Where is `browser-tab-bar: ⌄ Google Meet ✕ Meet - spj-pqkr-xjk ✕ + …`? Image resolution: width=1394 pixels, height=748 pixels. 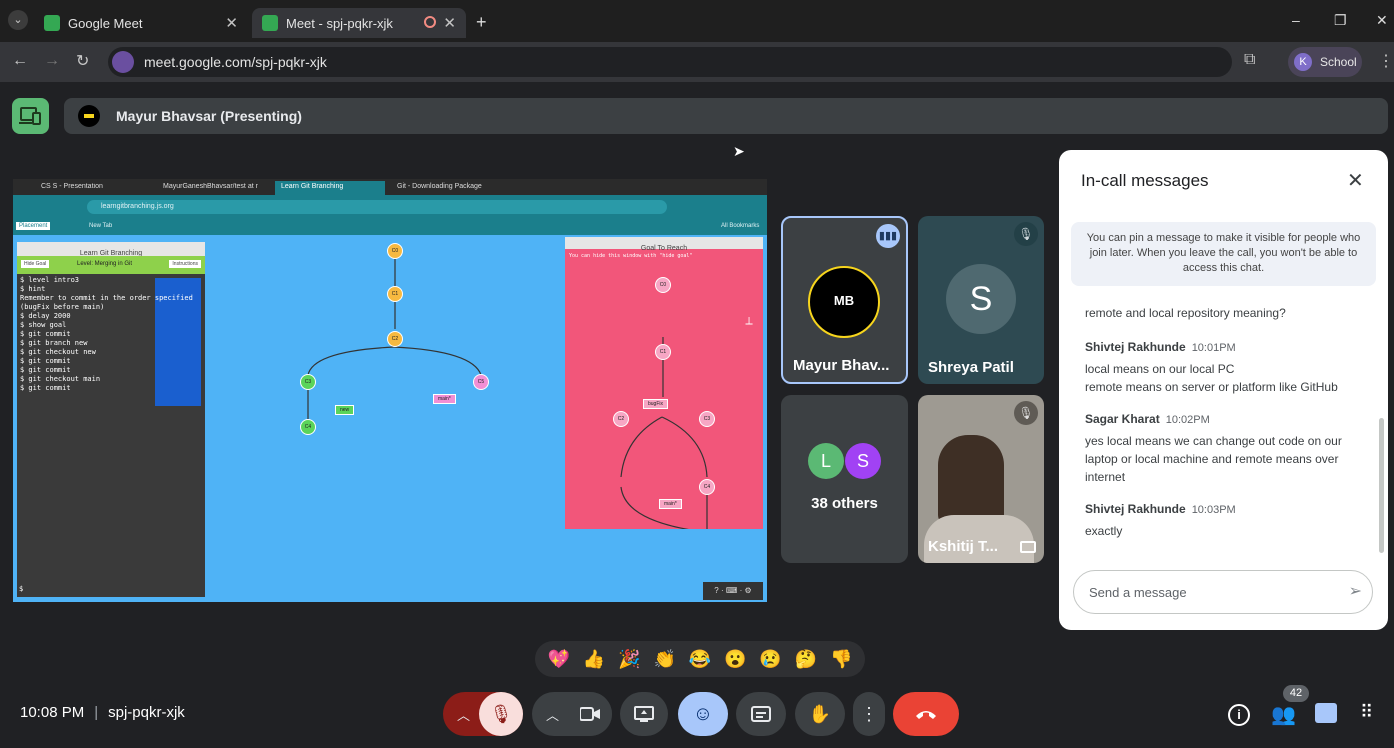
browser-tab-bar: ⌄ Google Meet ✕ Meet - spj-pqkr-xjk ✕ + … is located at coordinates (697, 21).